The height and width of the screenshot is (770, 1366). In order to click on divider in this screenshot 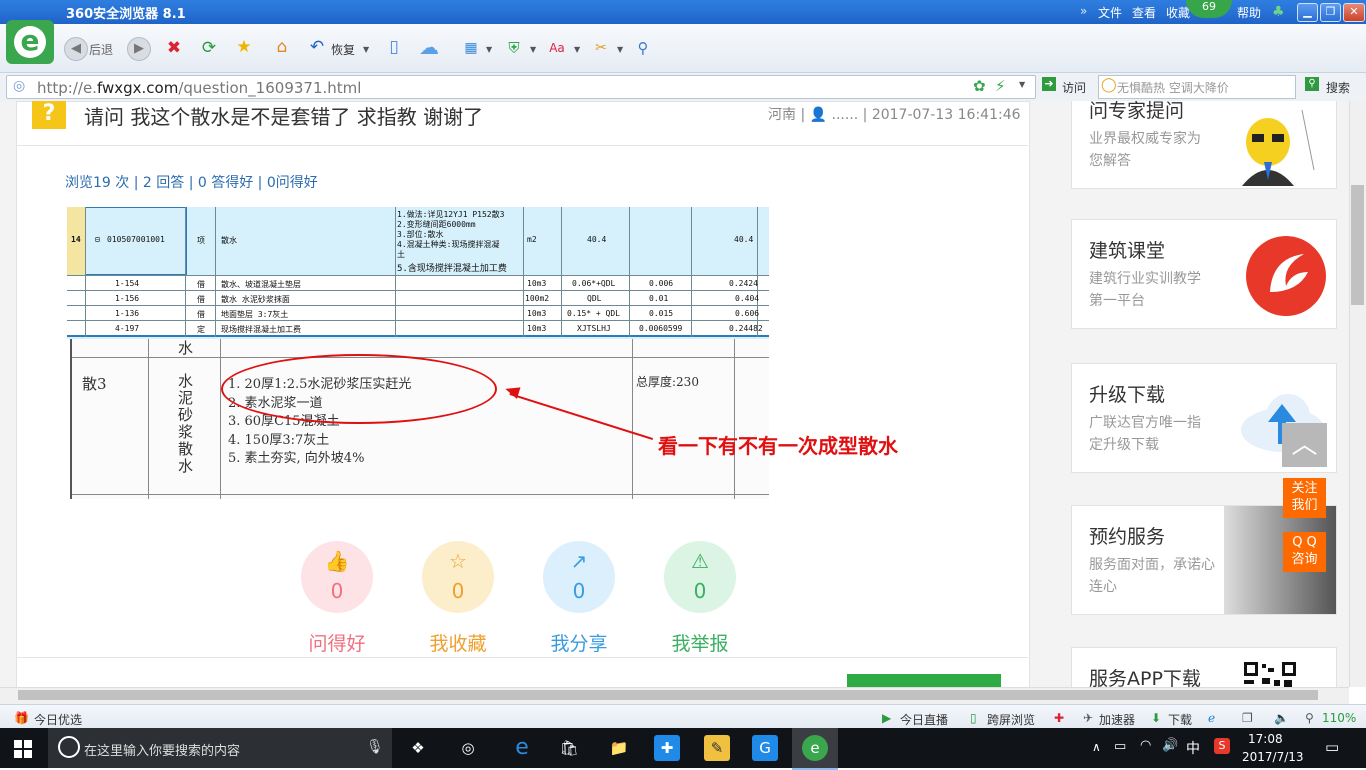, I will do `click(522, 657)`.